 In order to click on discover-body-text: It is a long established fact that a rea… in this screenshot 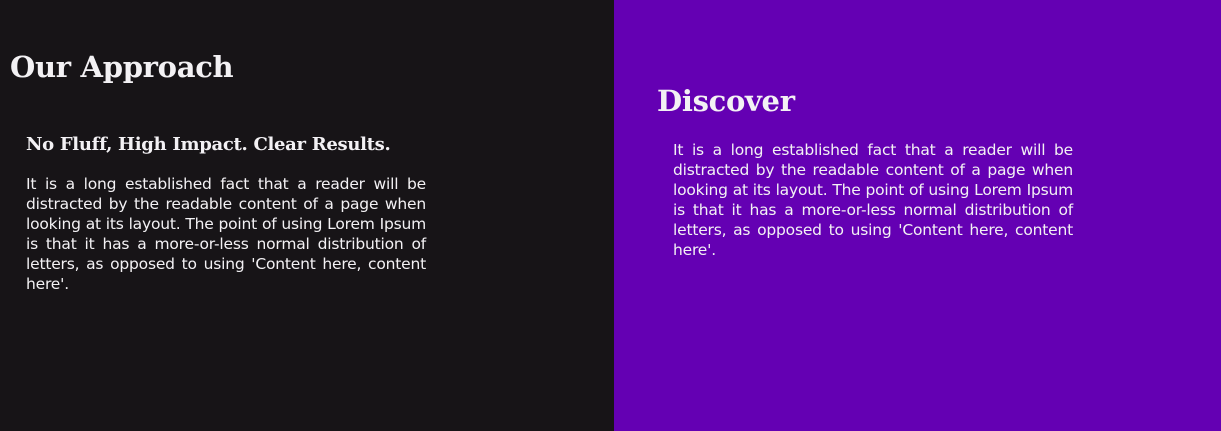, I will do `click(873, 200)`.